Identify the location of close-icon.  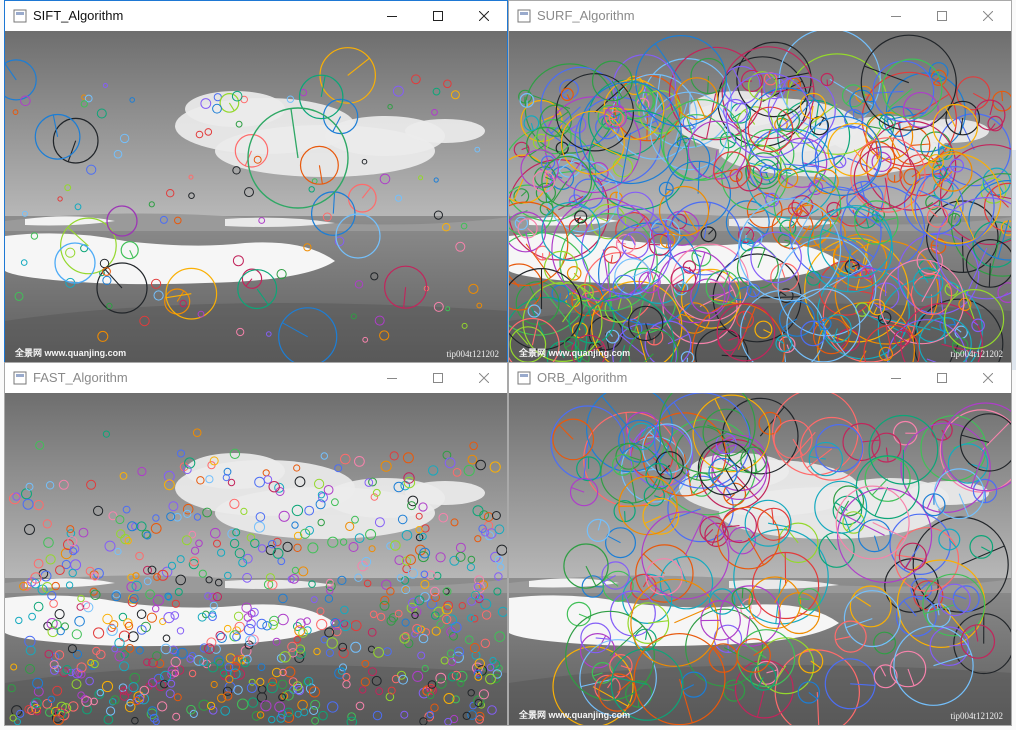
(484, 16).